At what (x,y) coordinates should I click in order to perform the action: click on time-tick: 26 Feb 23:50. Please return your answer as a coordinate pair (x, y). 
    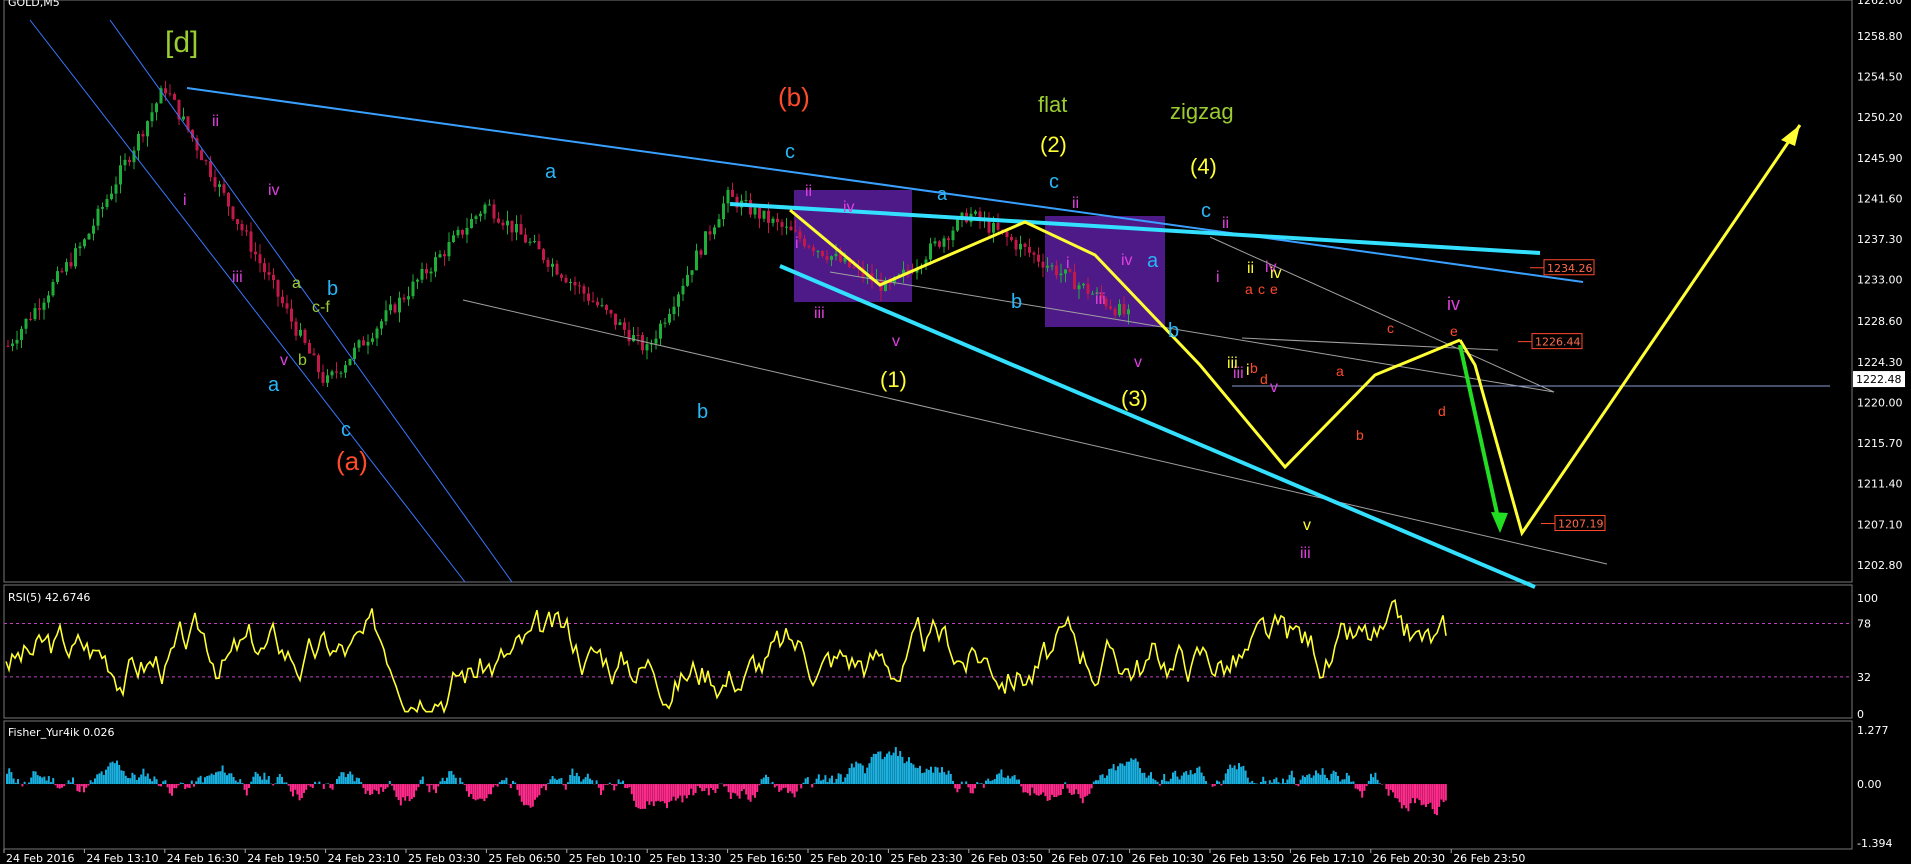
    Looking at the image, I should click on (1489, 858).